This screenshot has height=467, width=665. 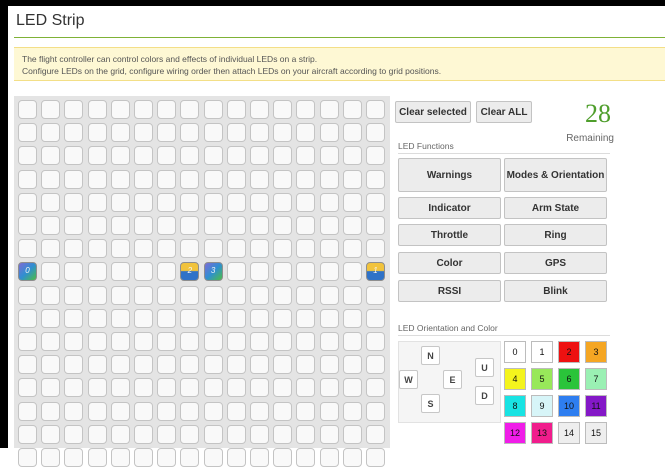 What do you see at coordinates (596, 379) in the screenshot?
I see `color-swatch-7: 7` at bounding box center [596, 379].